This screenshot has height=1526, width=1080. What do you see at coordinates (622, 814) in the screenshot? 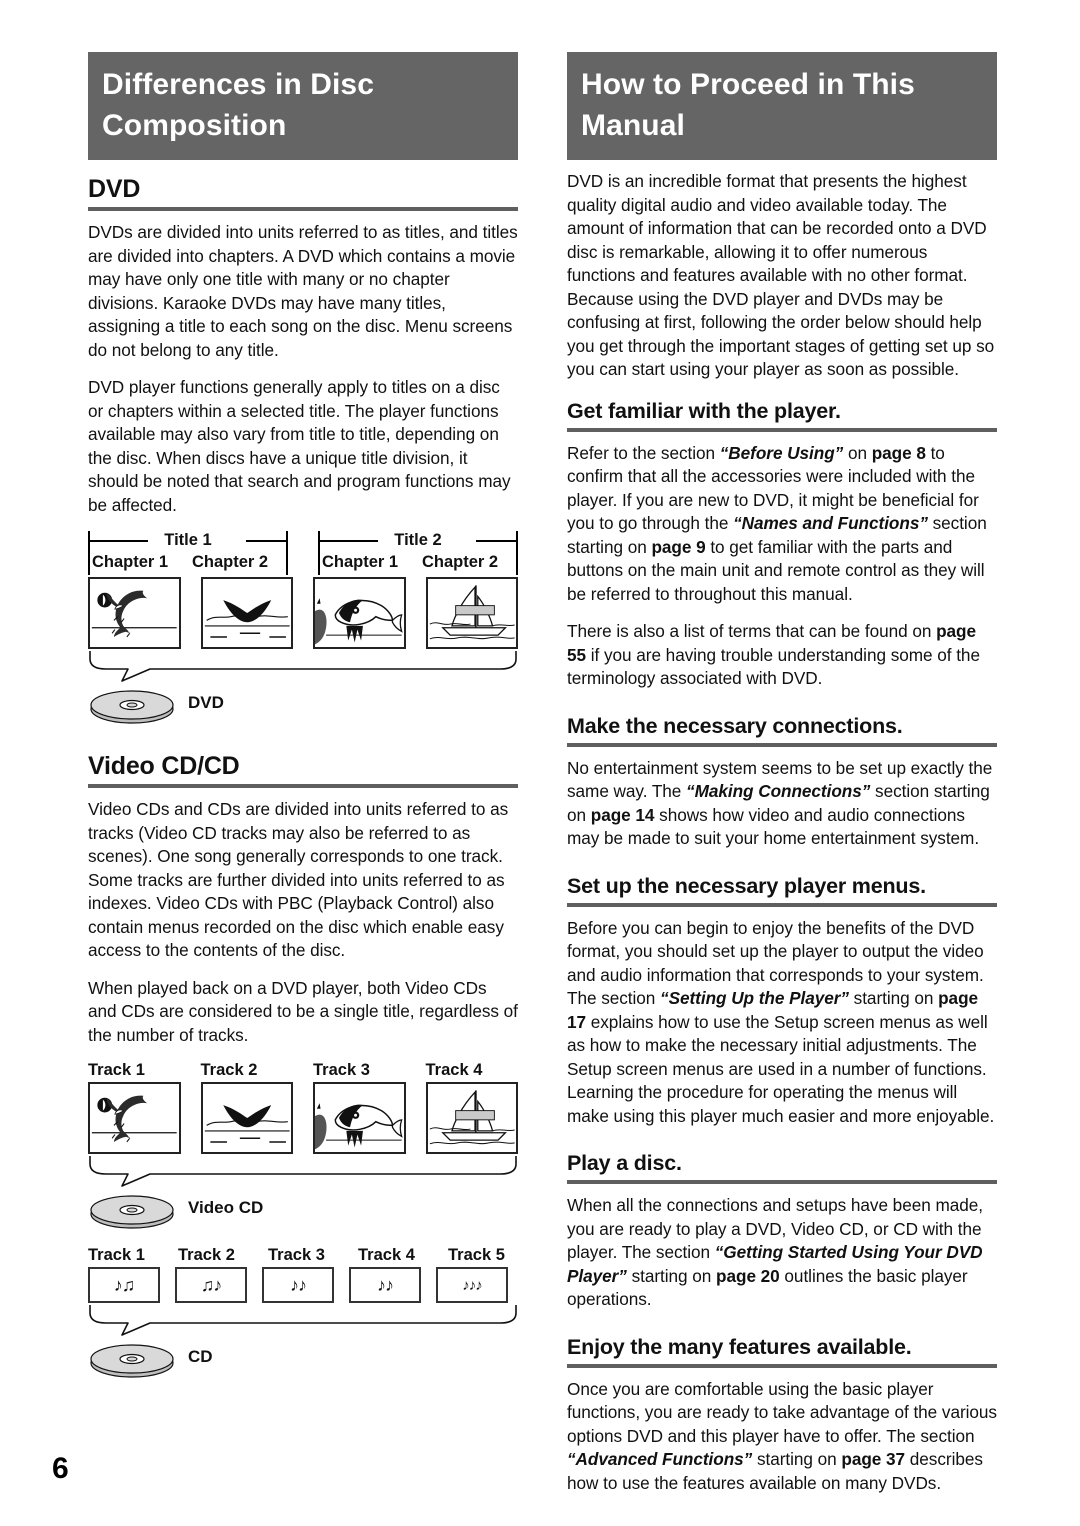
I see `page-reference: page 14` at bounding box center [622, 814].